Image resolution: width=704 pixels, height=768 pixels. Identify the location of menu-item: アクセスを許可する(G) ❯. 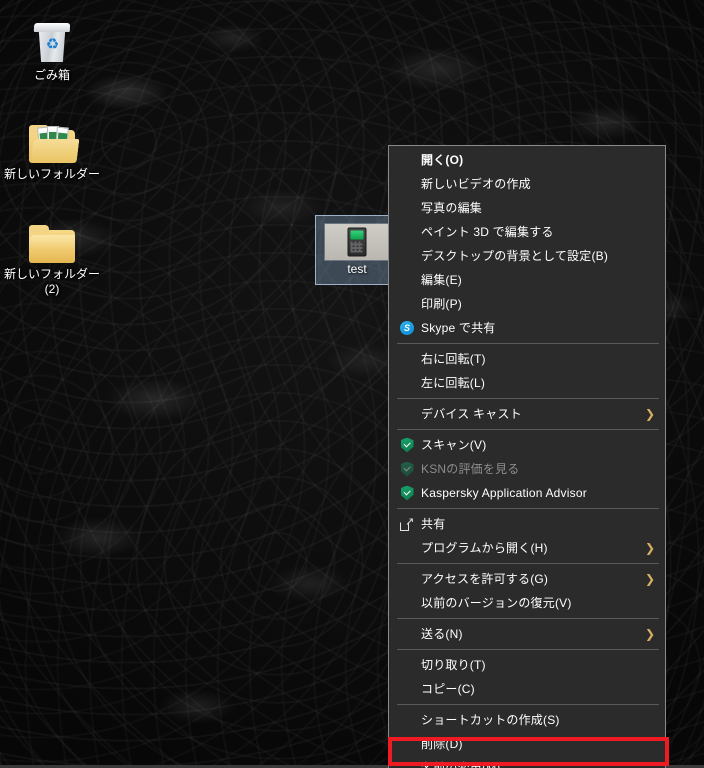
(527, 579).